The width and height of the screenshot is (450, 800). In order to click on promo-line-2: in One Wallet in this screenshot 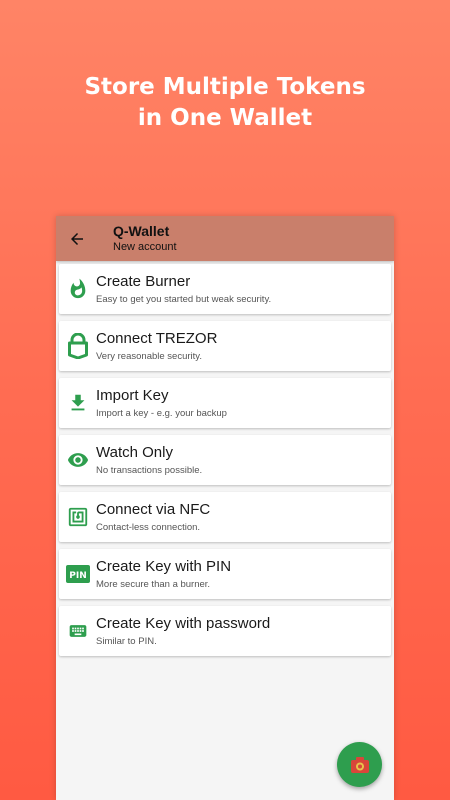, I will do `click(225, 118)`.